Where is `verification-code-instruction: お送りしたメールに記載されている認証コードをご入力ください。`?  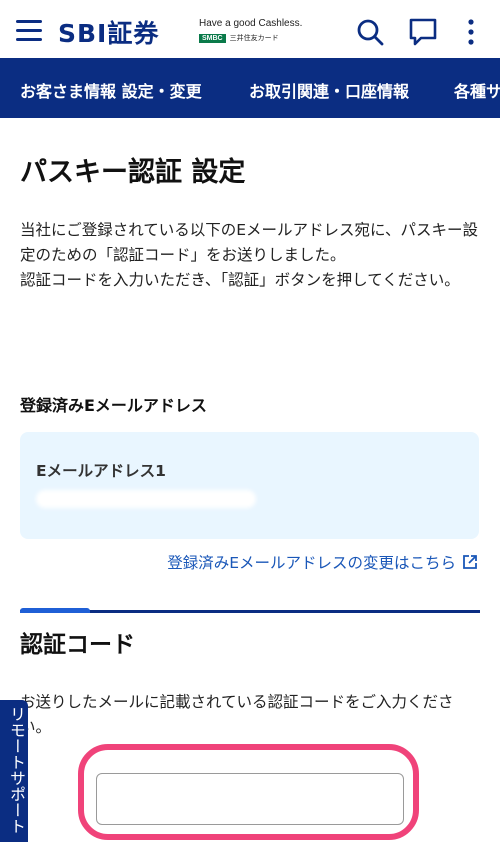
verification-code-instruction: お送りしたメールに記載されている認証コードをご入力ください。 is located at coordinates (237, 714).